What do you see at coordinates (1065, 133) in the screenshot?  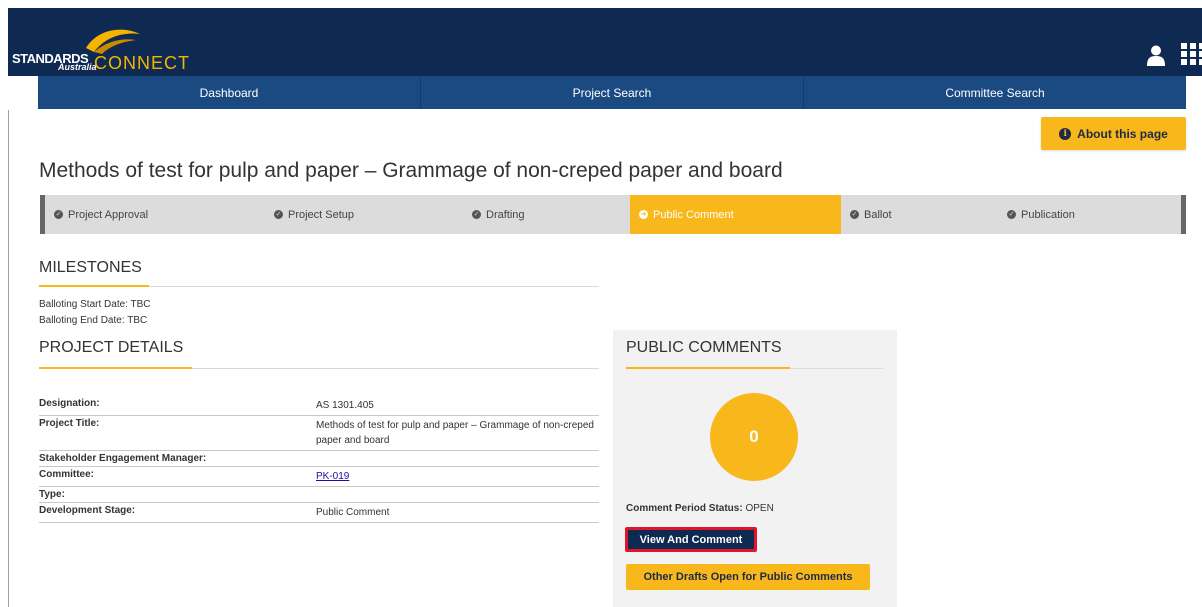 I see `info-icon: i` at bounding box center [1065, 133].